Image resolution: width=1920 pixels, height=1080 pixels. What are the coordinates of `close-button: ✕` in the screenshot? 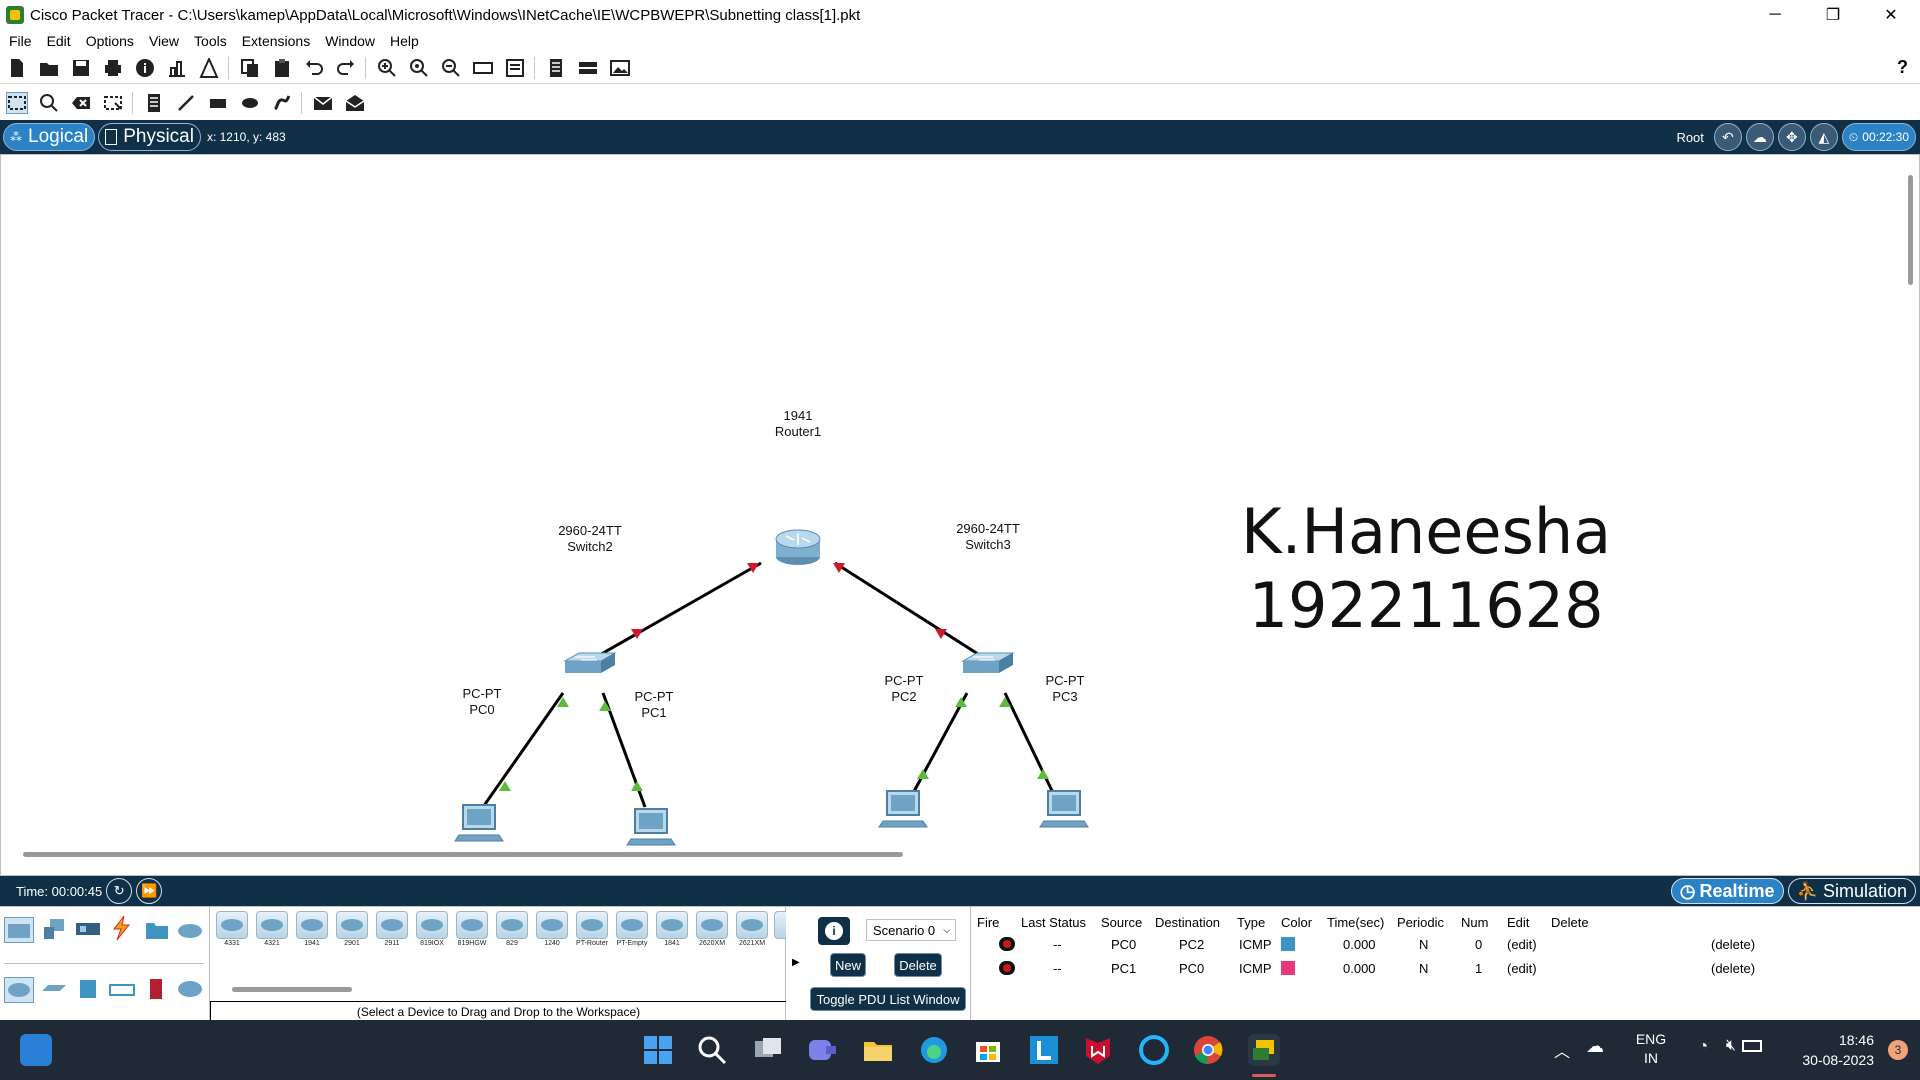 It's located at (1891, 15).